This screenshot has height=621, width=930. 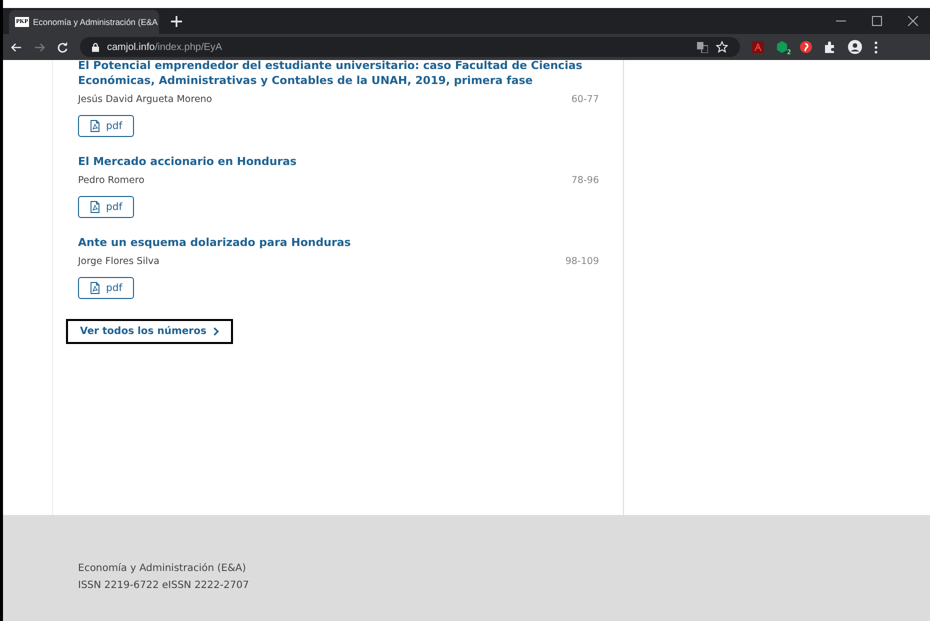 What do you see at coordinates (176, 21) in the screenshot?
I see `plus-icon` at bounding box center [176, 21].